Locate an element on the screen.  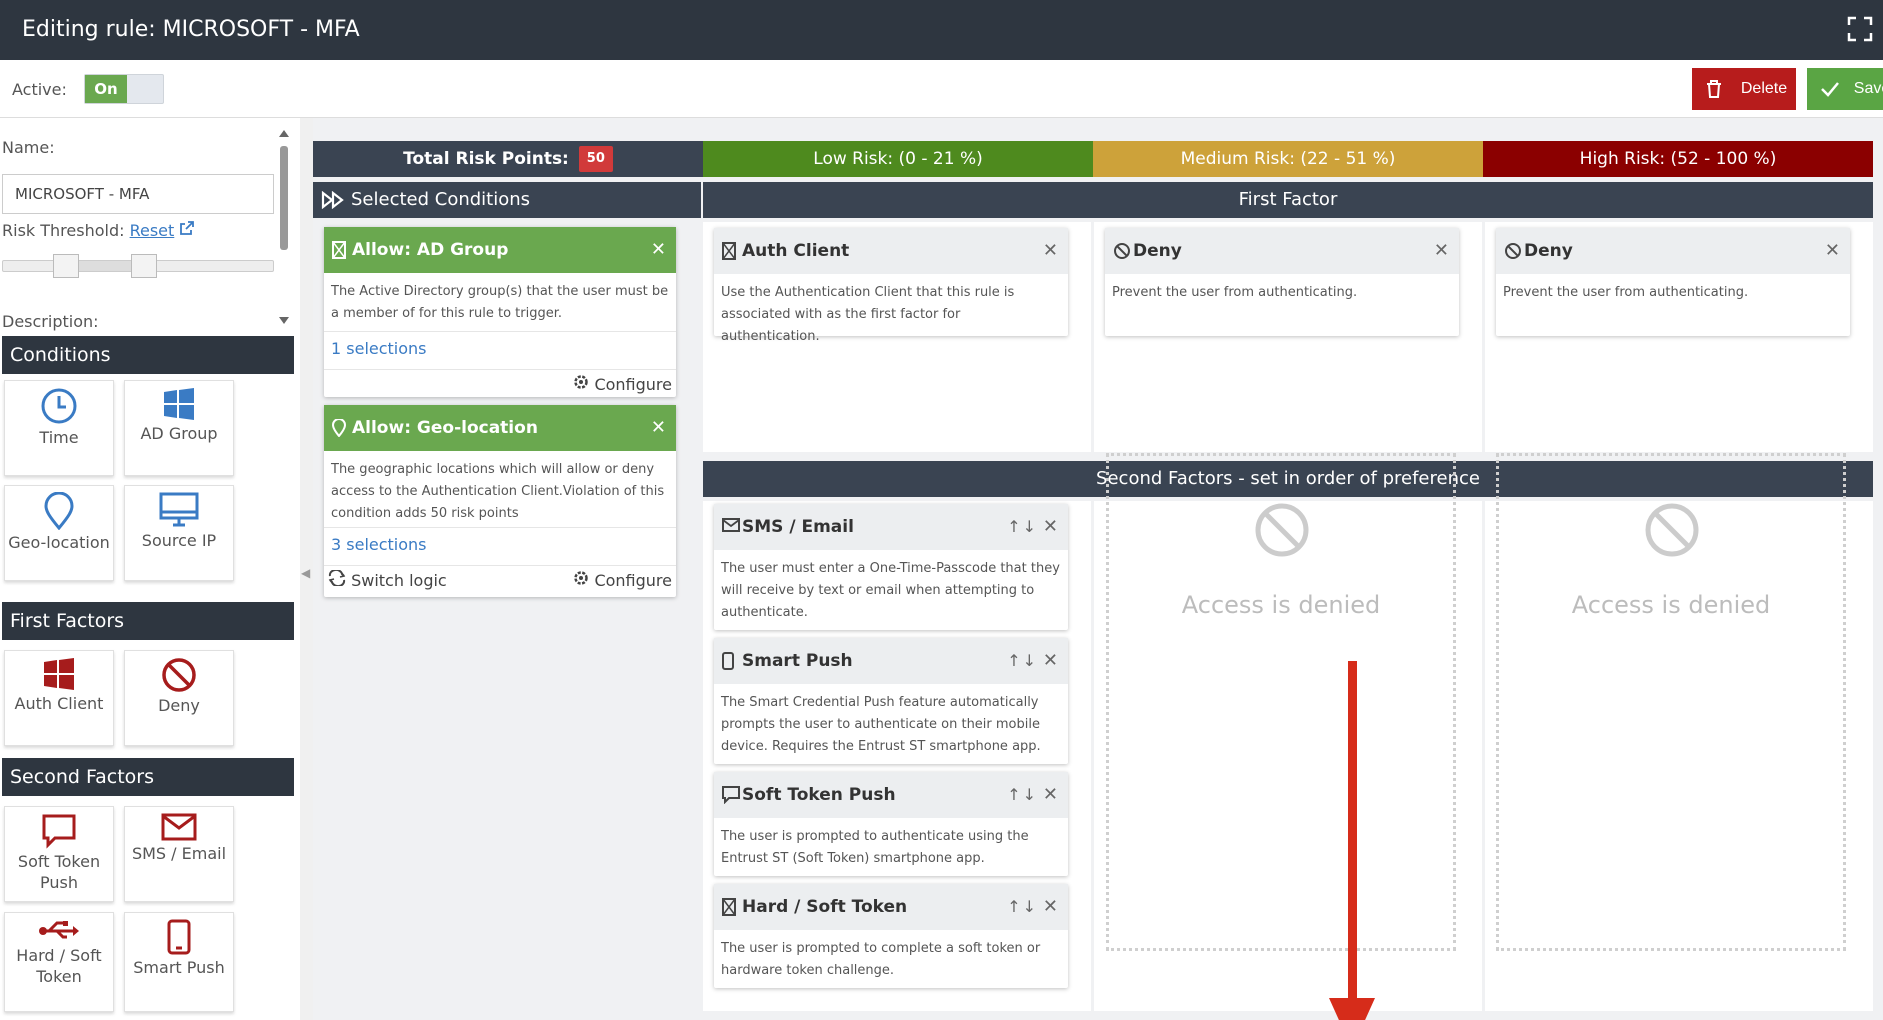
window-title: Editing rule: MICROSOFT - MFA is located at coordinates (191, 29).